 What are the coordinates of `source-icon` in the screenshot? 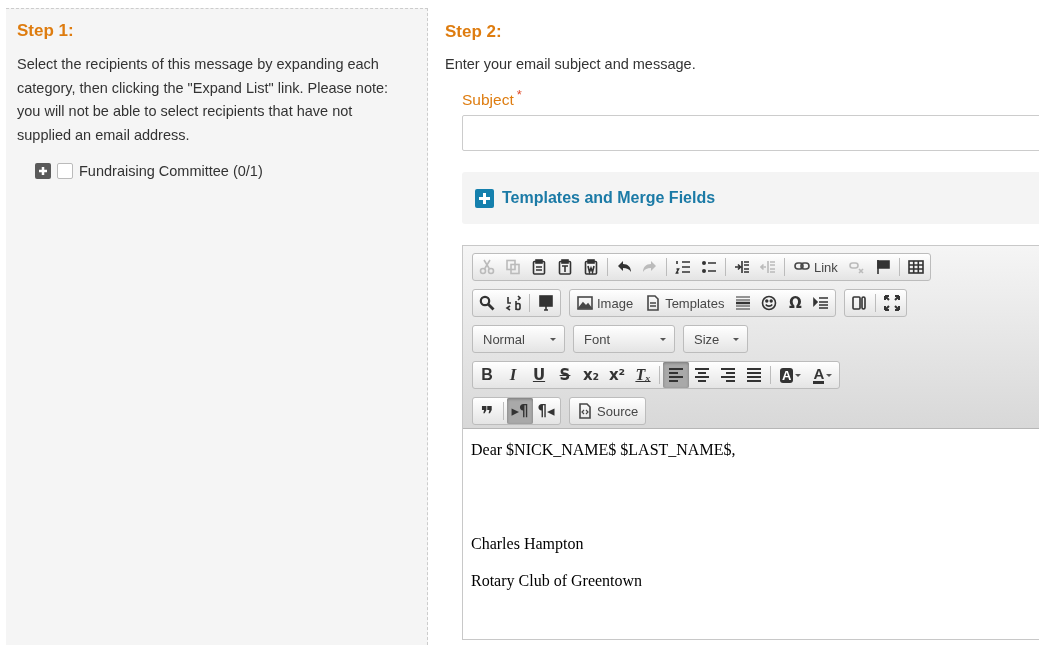 It's located at (585, 411).